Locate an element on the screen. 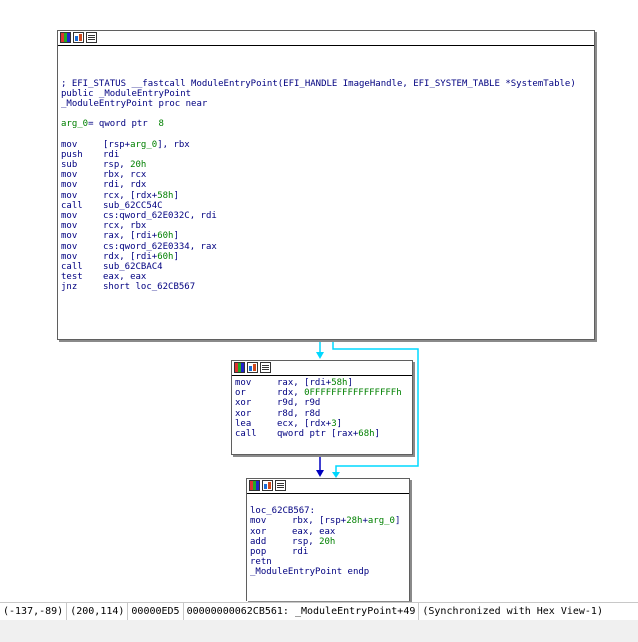 This screenshot has height=642, width=638. stack-var: arg_0= qword ptr 8 is located at coordinates (112, 124).